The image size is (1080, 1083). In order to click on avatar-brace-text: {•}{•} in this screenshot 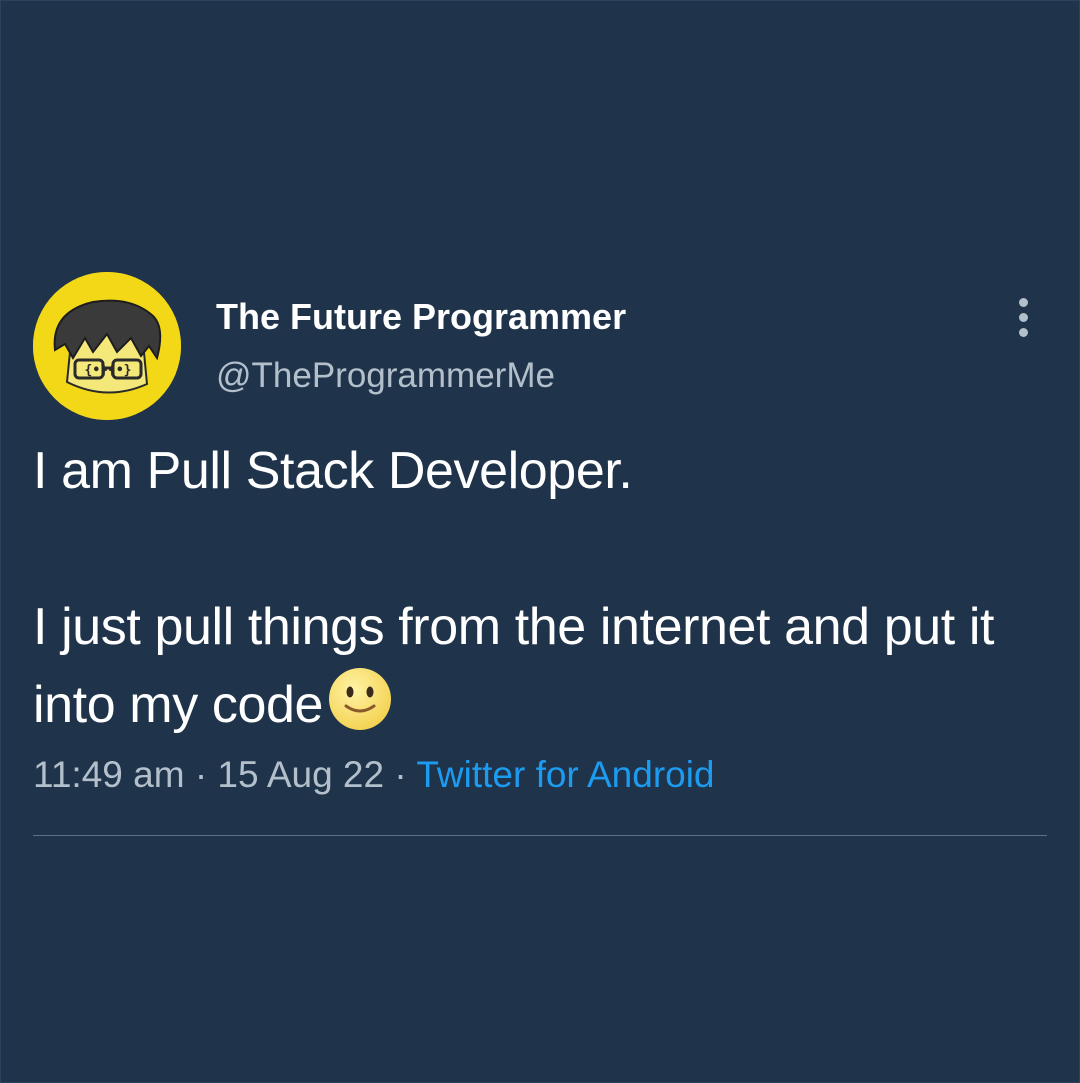, I will do `click(108, 370)`.